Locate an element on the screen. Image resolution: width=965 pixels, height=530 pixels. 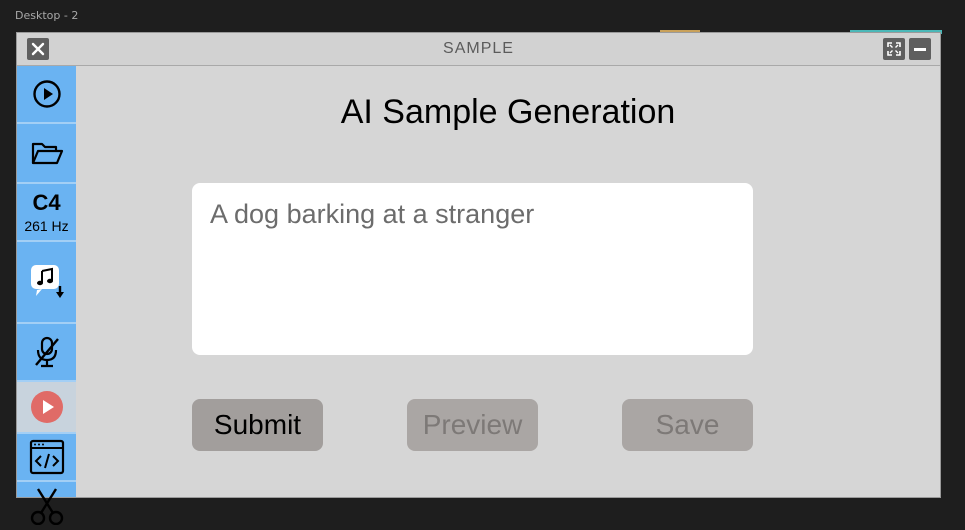
note-name: C4 is located at coordinates (46, 202).